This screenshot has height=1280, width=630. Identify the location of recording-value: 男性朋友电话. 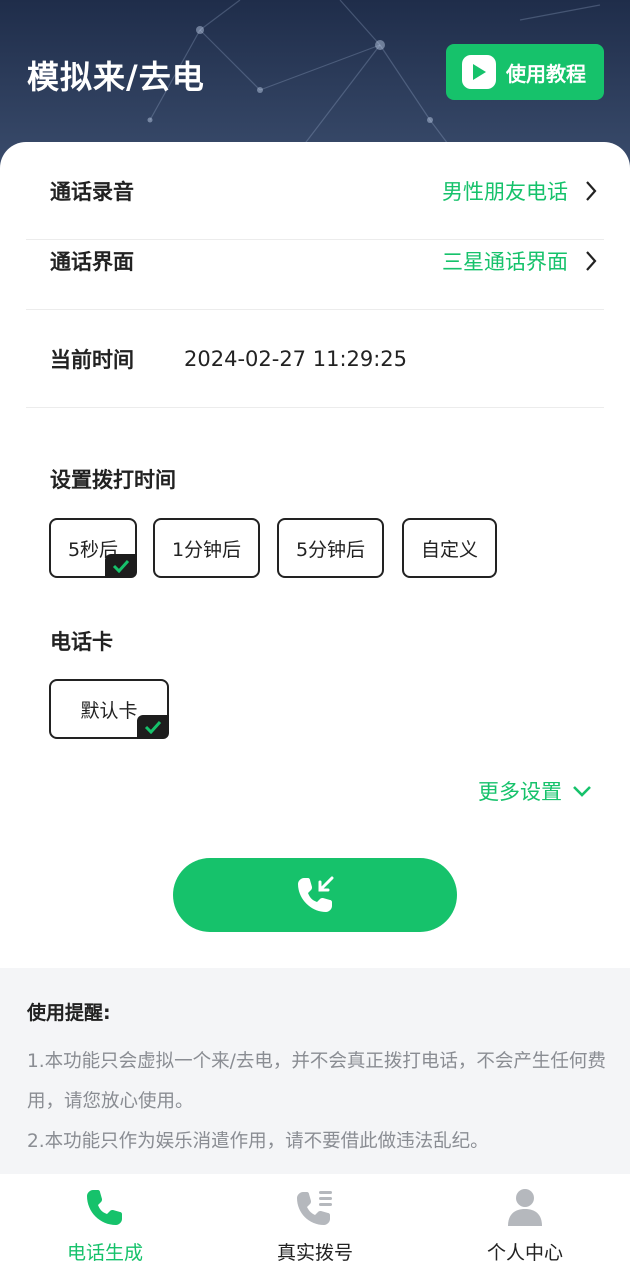
(505, 191).